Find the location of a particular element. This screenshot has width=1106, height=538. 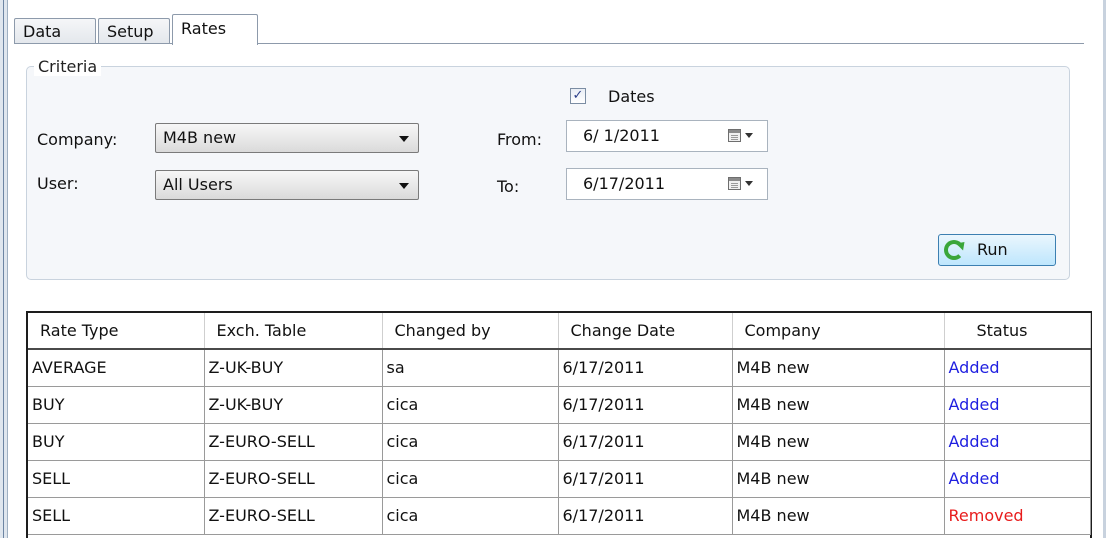

user-select: All Users is located at coordinates (287, 185).